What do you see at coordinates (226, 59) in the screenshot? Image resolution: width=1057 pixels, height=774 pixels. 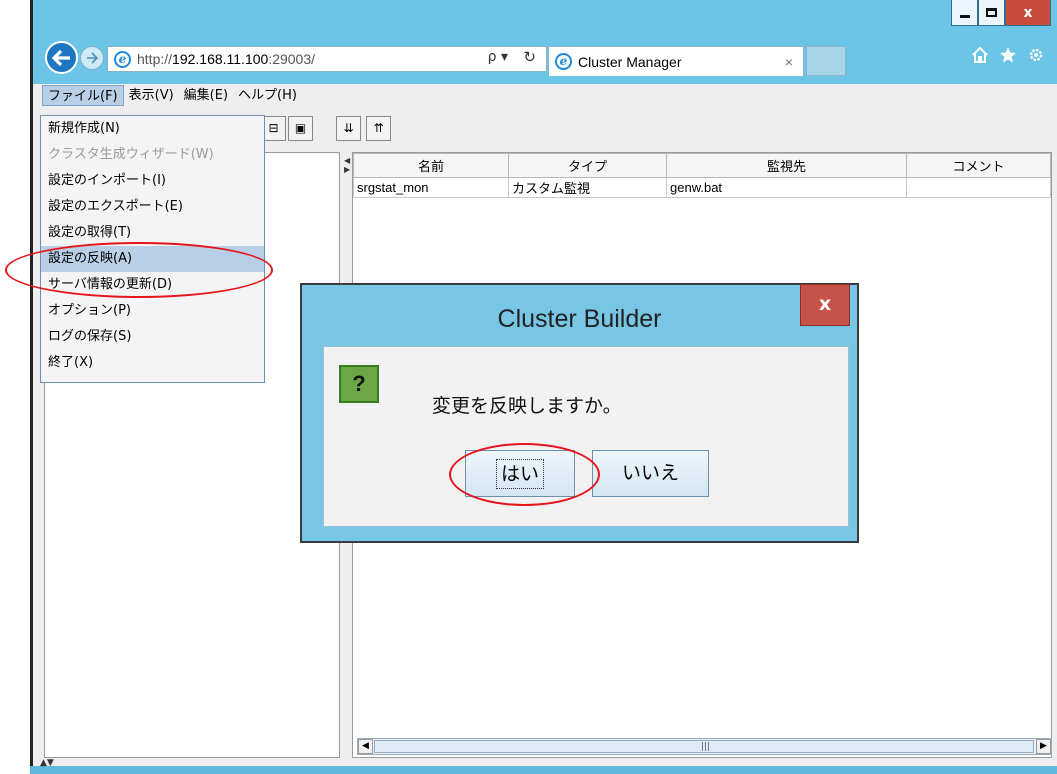 I see `address-url: http://192.168.11.100:29003/` at bounding box center [226, 59].